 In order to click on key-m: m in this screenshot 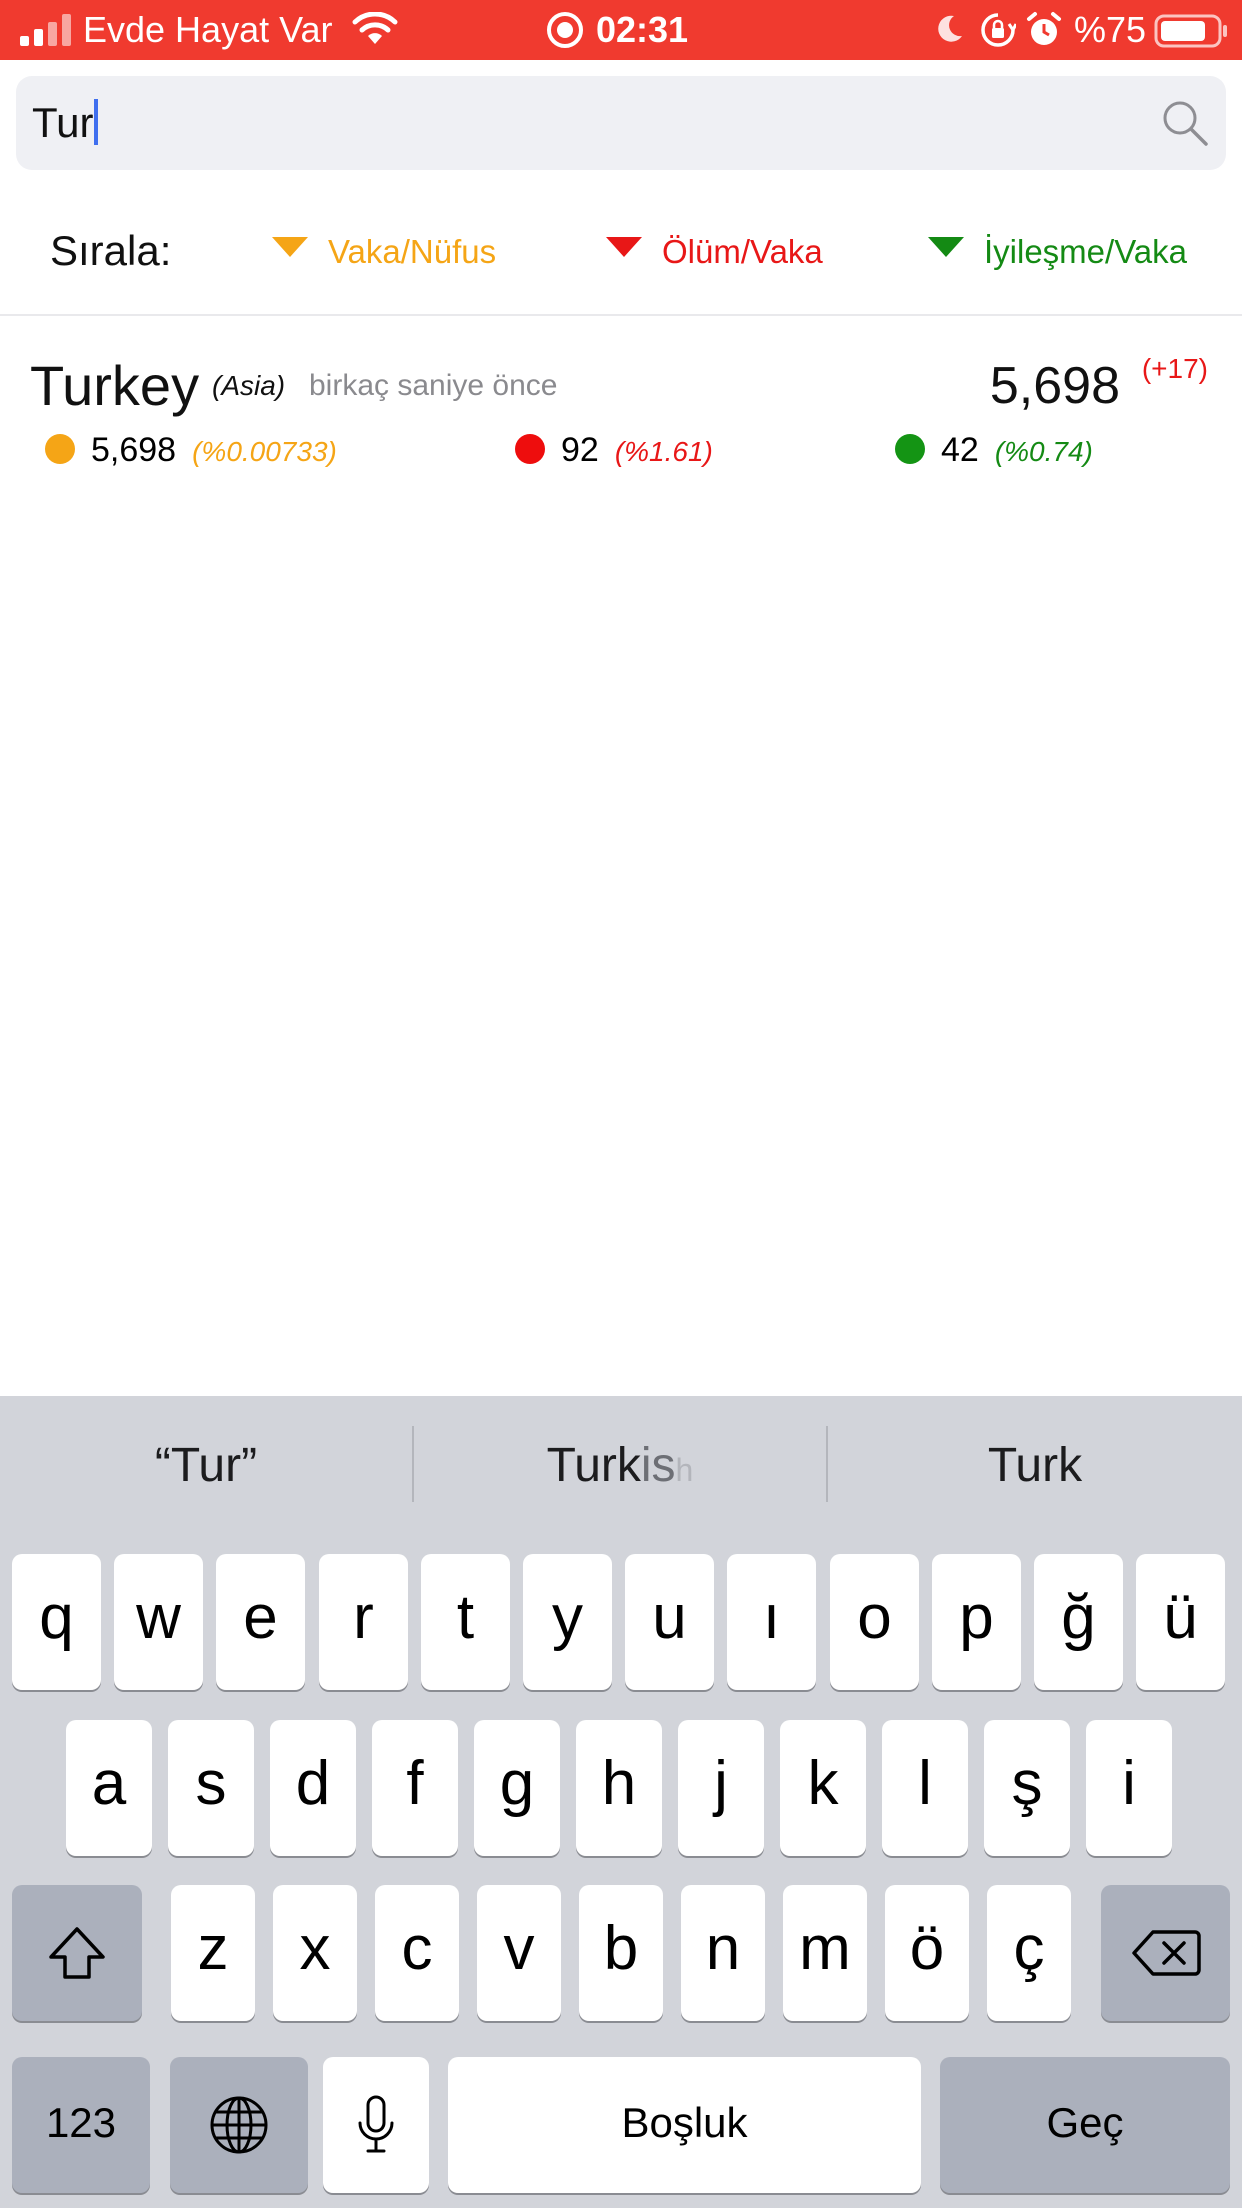, I will do `click(825, 1953)`.